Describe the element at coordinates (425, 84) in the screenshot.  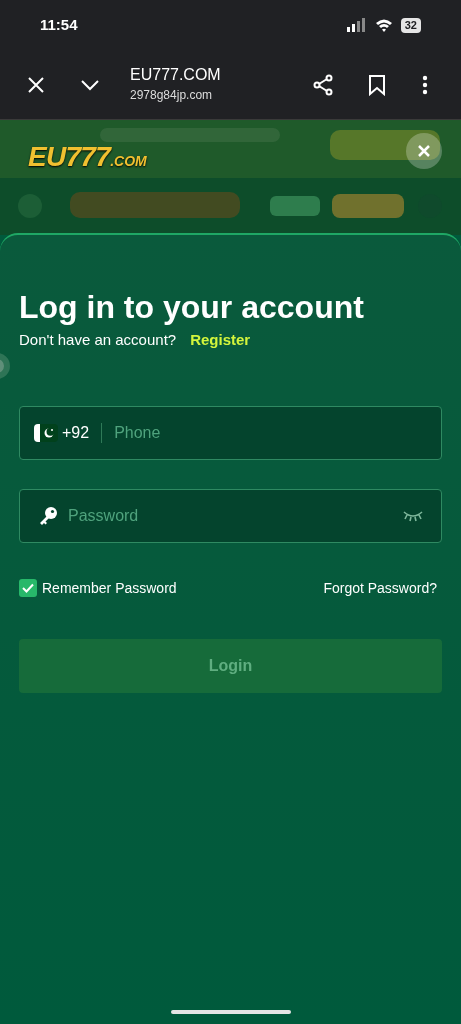
I see `more-icon` at that location.